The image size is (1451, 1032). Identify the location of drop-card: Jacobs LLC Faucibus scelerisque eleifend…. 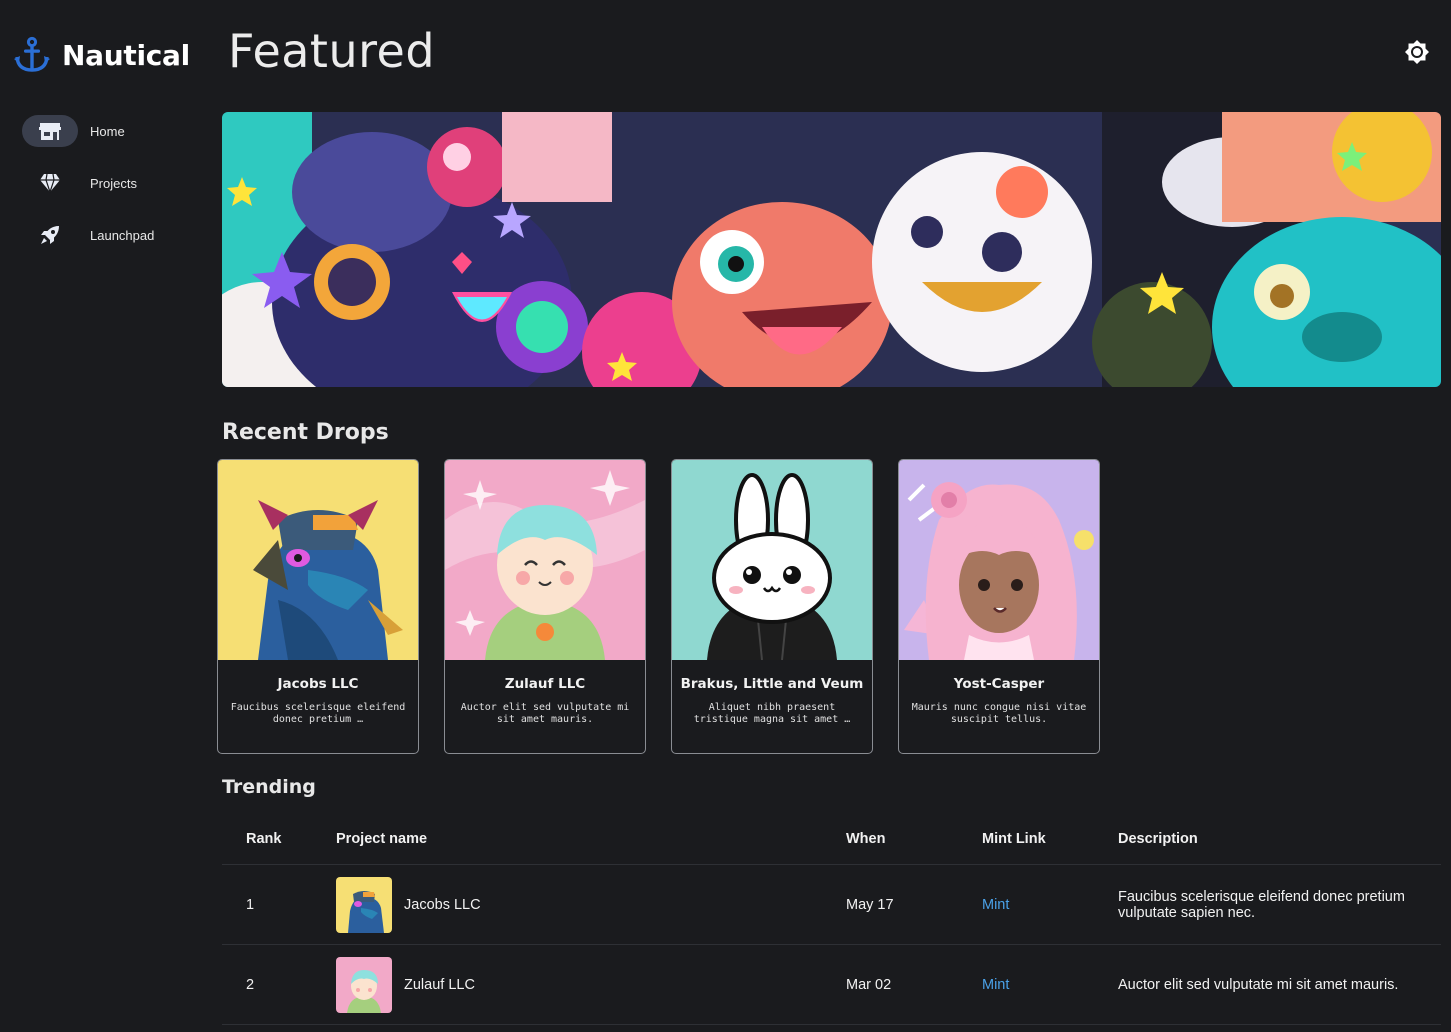
(318, 606).